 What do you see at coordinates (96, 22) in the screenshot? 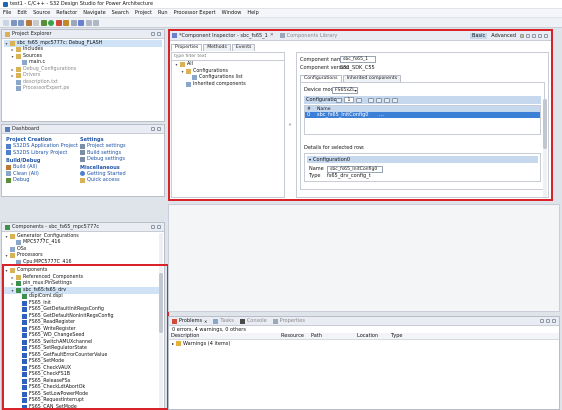
I see `nav-forward-icon` at bounding box center [96, 22].